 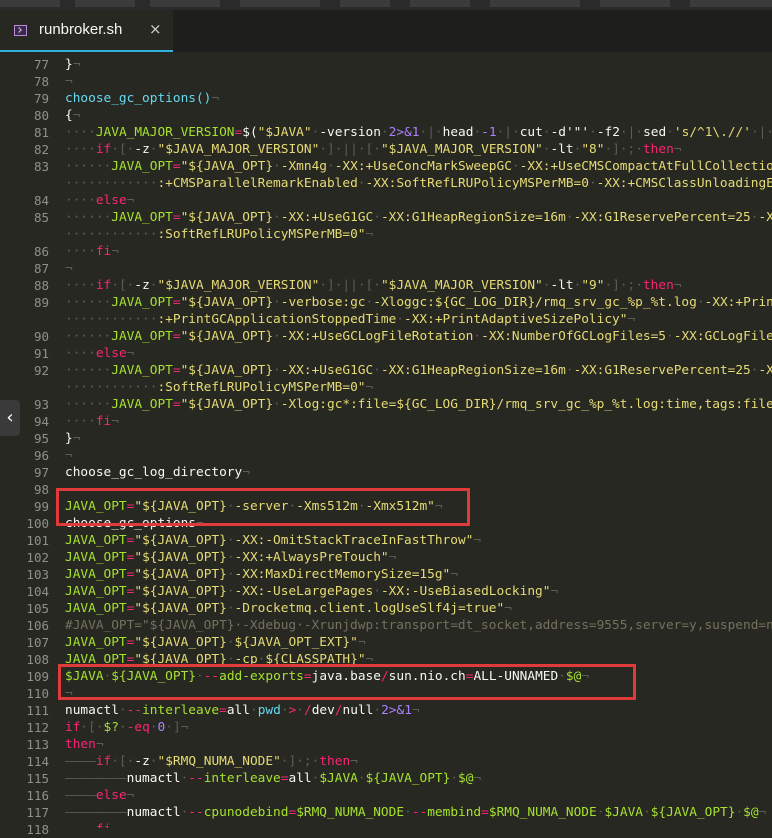 What do you see at coordinates (304, 591) in the screenshot?
I see `code-token: -XX:-UseLargePages` at bounding box center [304, 591].